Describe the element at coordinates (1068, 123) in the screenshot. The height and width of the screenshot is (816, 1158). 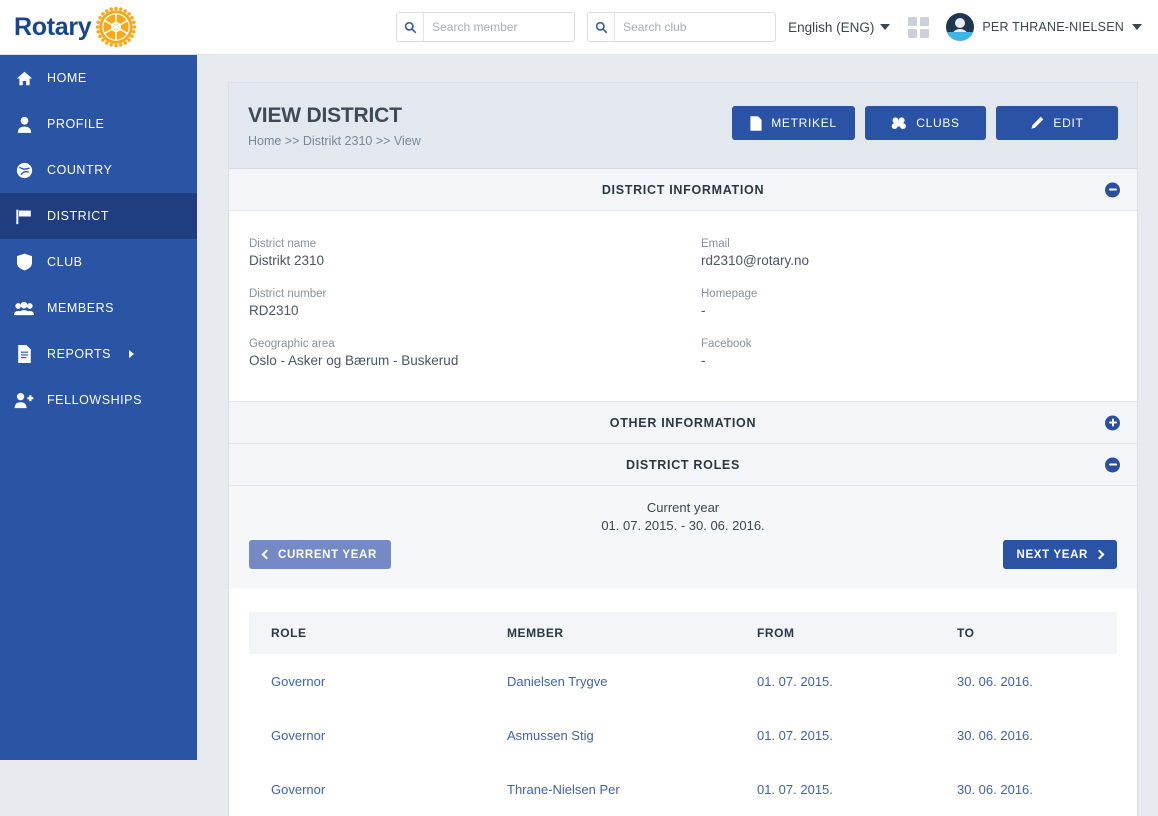
I see `edit-label: EDIT` at that location.